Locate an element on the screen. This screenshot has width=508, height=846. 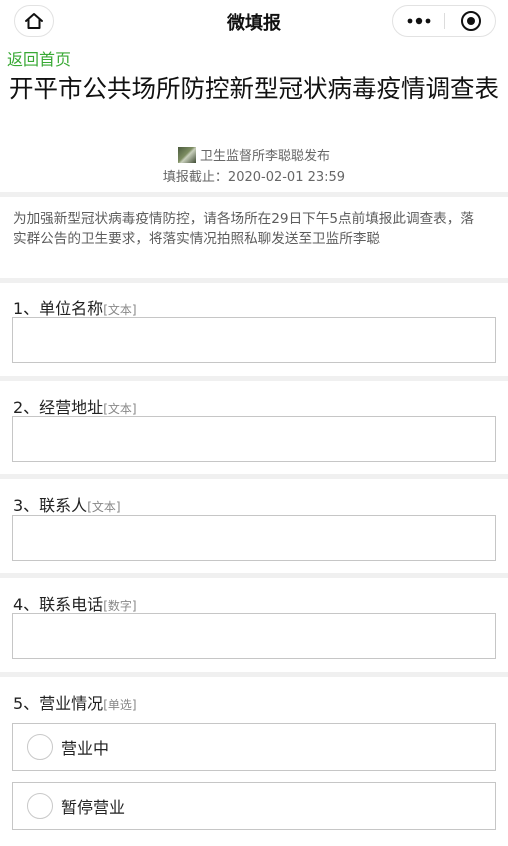
question-2-type: [文本] is located at coordinates (120, 409).